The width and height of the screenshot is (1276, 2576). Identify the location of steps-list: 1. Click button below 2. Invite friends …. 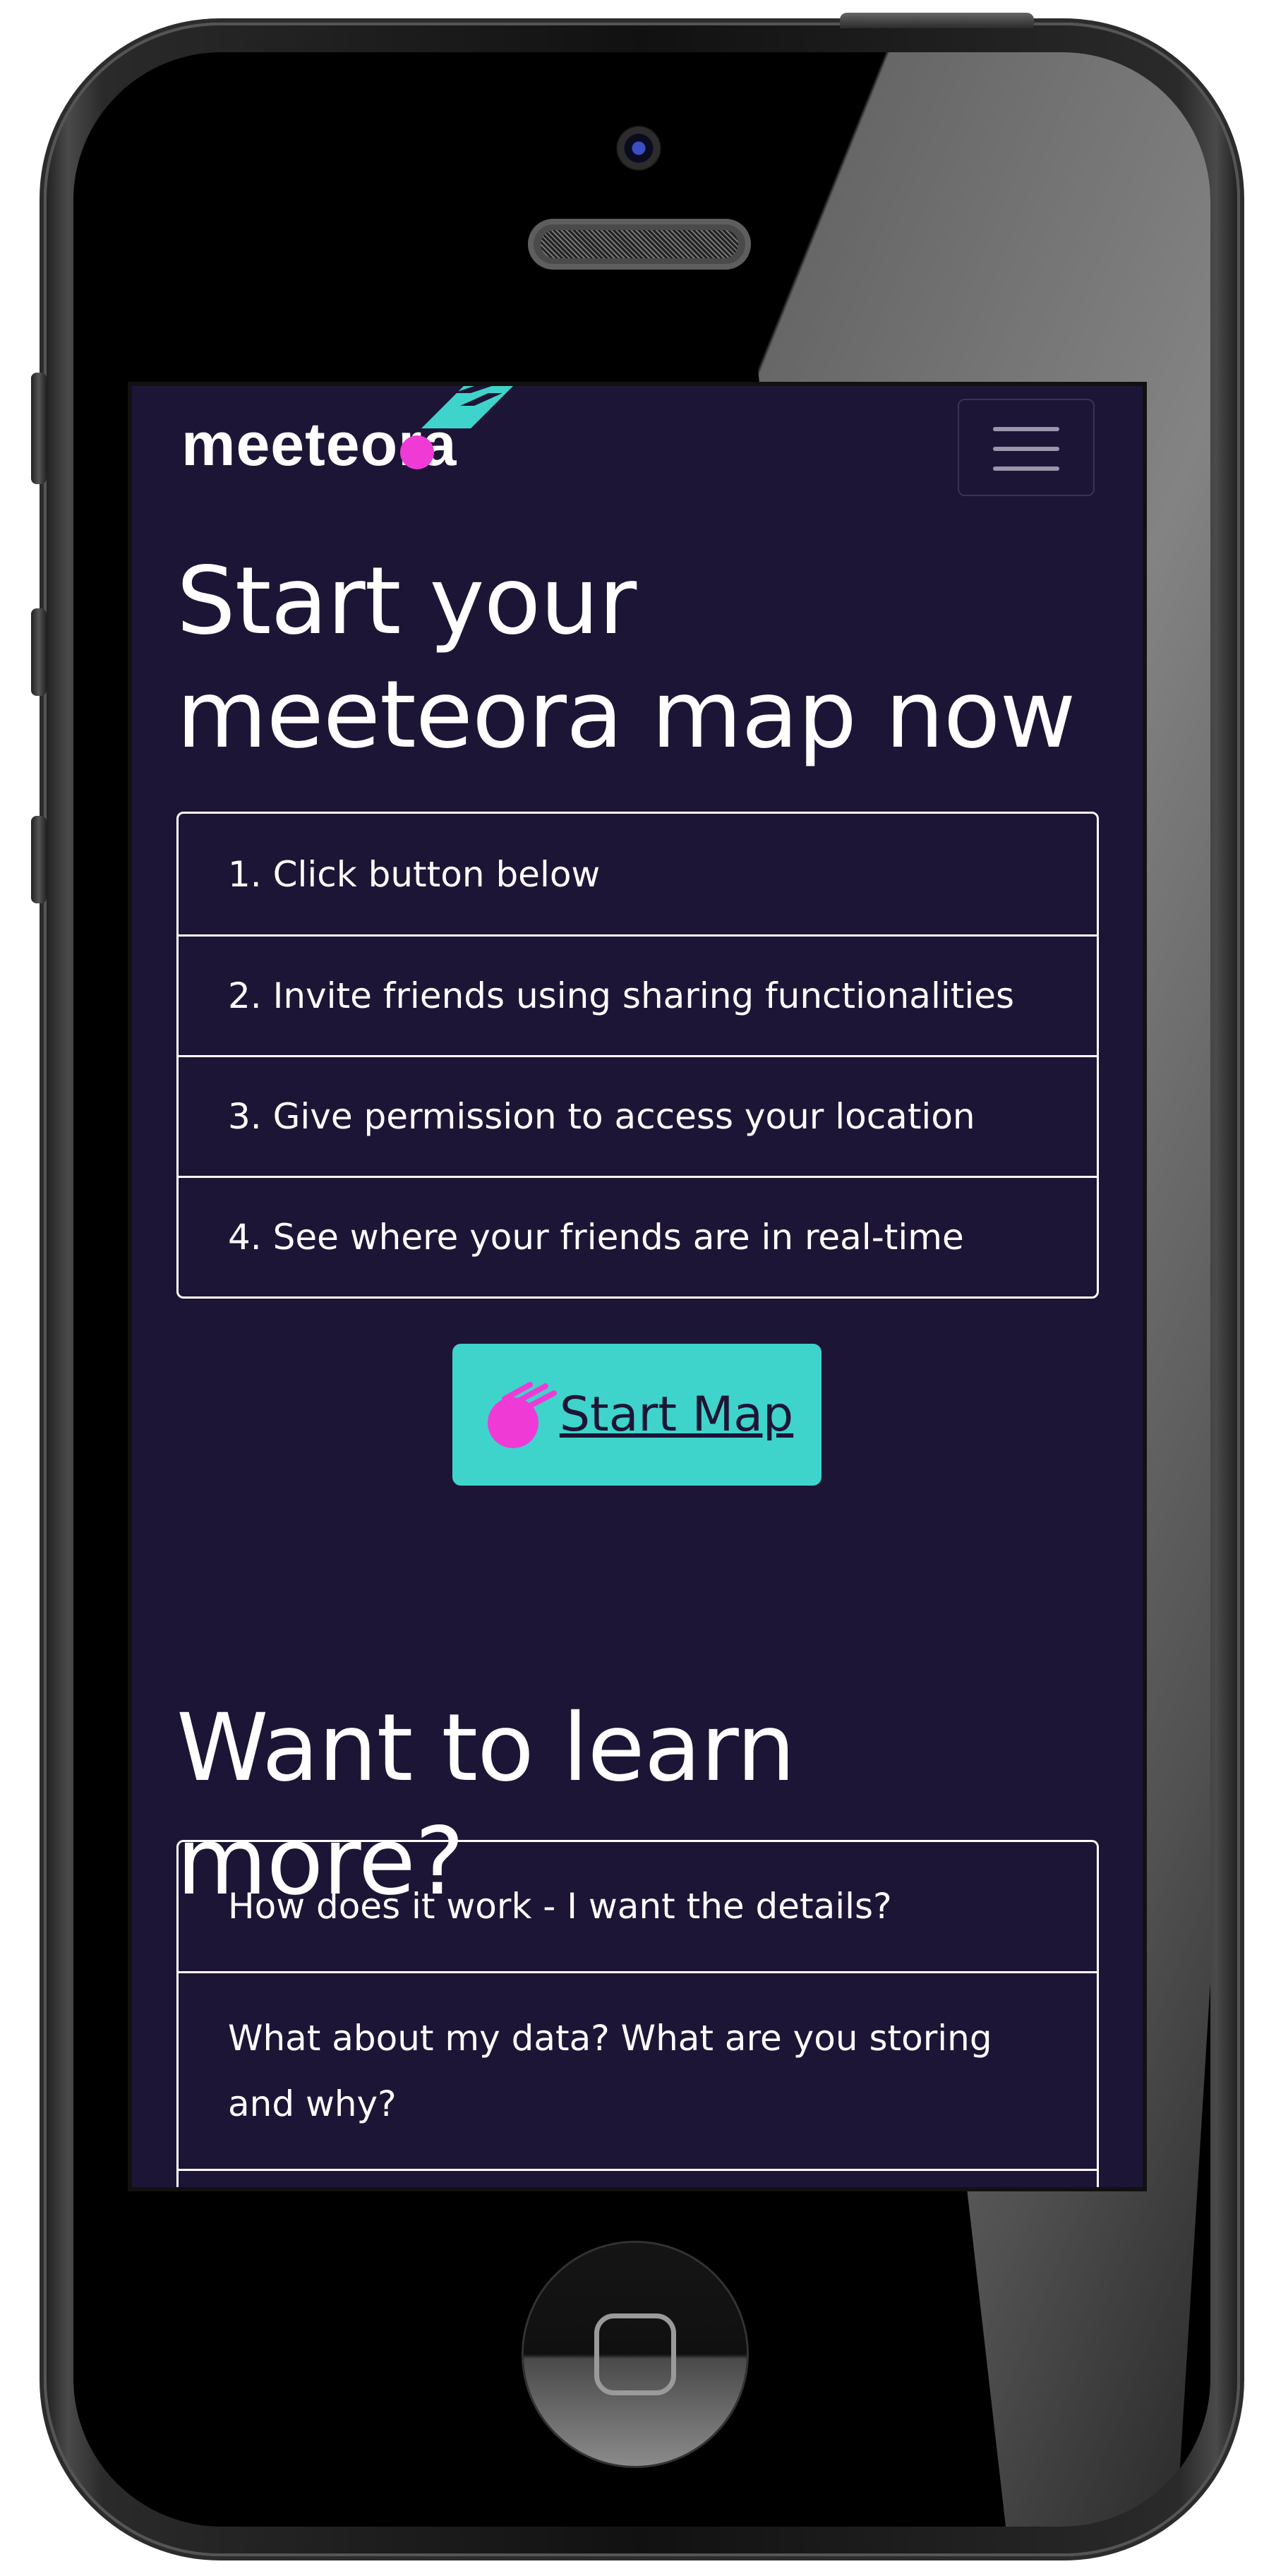
(637, 1055).